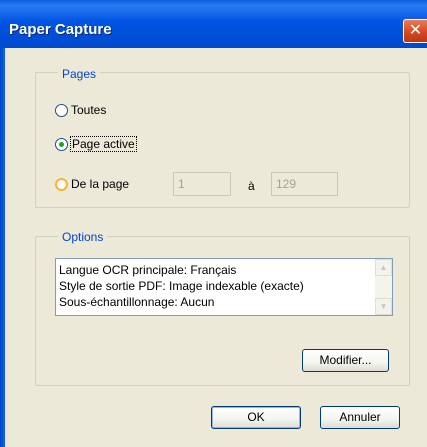 This screenshot has height=447, width=427. What do you see at coordinates (100, 184) in the screenshot?
I see `radio-de-la-page-label: De la page` at bounding box center [100, 184].